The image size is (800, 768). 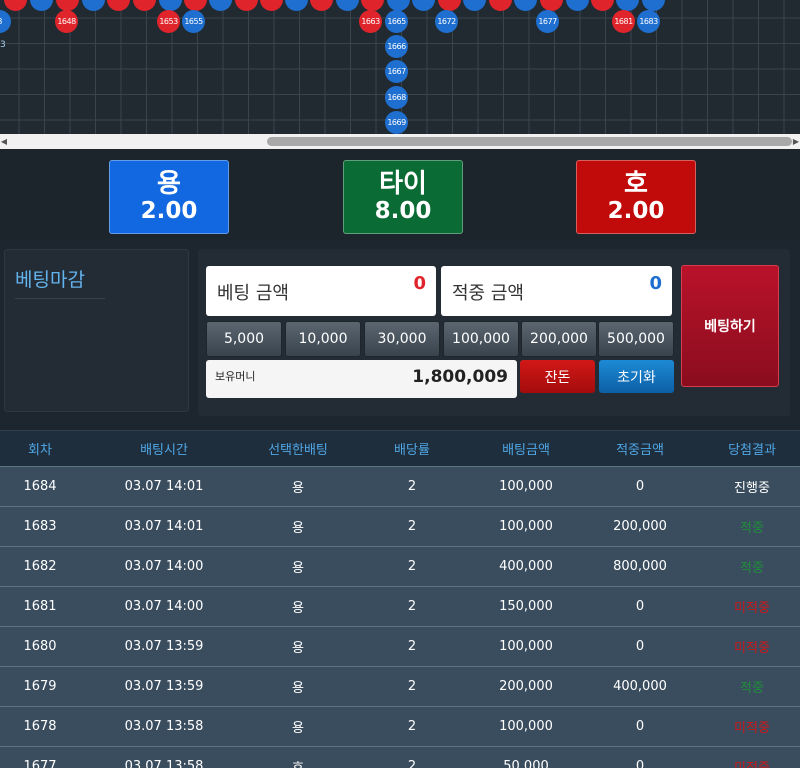 I want to click on place-bet-button: 베팅하기, so click(x=730, y=326).